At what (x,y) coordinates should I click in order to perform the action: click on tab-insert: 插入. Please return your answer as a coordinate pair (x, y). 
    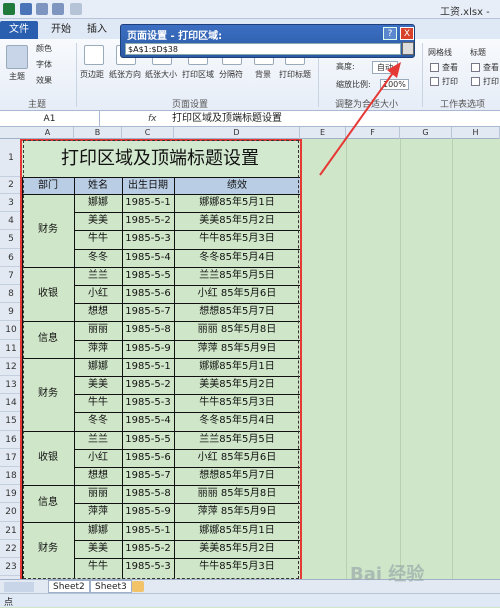
    Looking at the image, I should click on (97, 30).